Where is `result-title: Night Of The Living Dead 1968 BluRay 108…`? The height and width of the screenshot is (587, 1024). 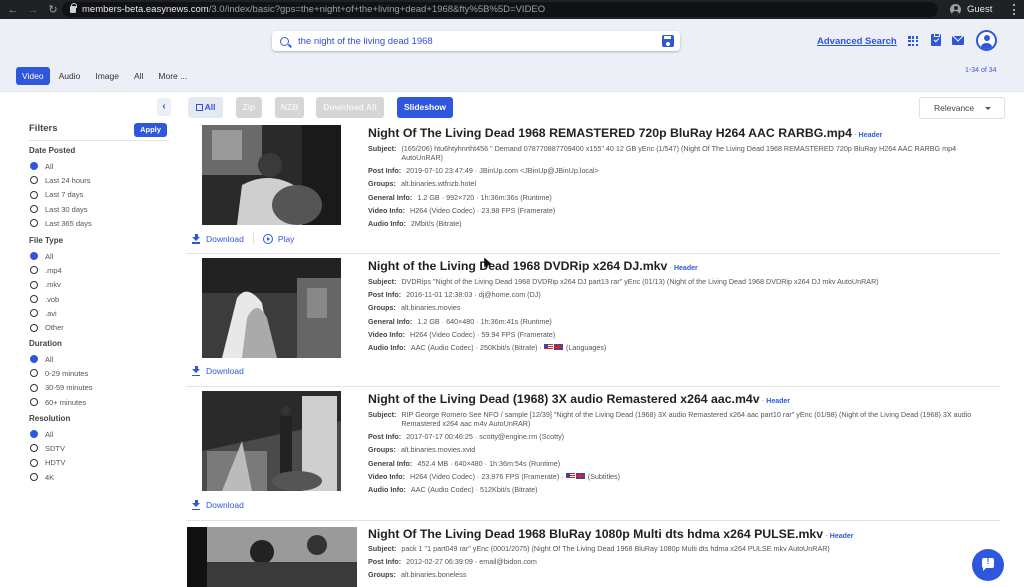
result-title: Night Of The Living Dead 1968 BluRay 108… is located at coordinates (611, 534).